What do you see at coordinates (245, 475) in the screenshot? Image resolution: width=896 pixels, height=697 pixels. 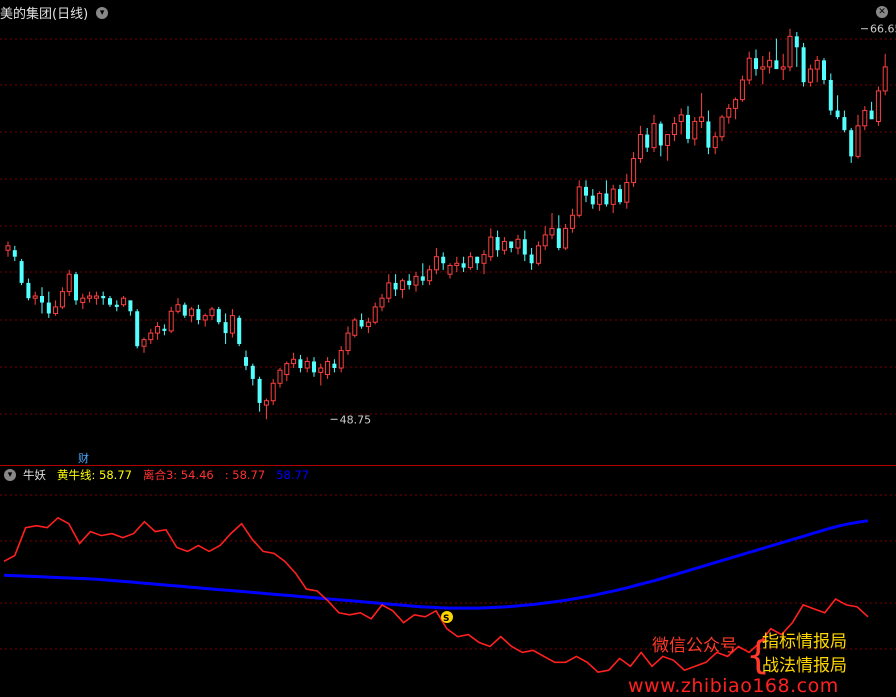 I see `extra-value-label: : 58.77` at bounding box center [245, 475].